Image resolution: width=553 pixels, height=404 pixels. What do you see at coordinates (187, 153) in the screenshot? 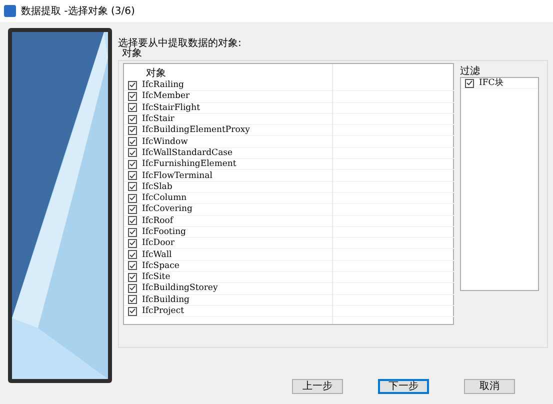
I see `list-item-label: IfcWallStandardCase` at bounding box center [187, 153].